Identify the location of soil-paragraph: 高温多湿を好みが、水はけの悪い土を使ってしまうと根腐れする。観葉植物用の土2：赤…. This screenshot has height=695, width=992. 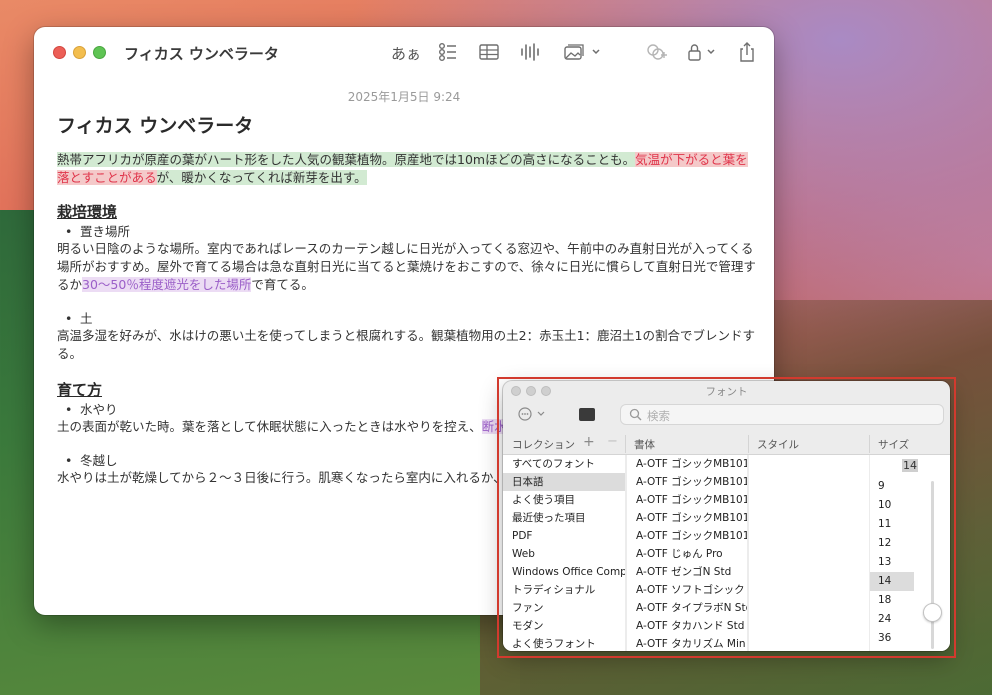
(406, 344).